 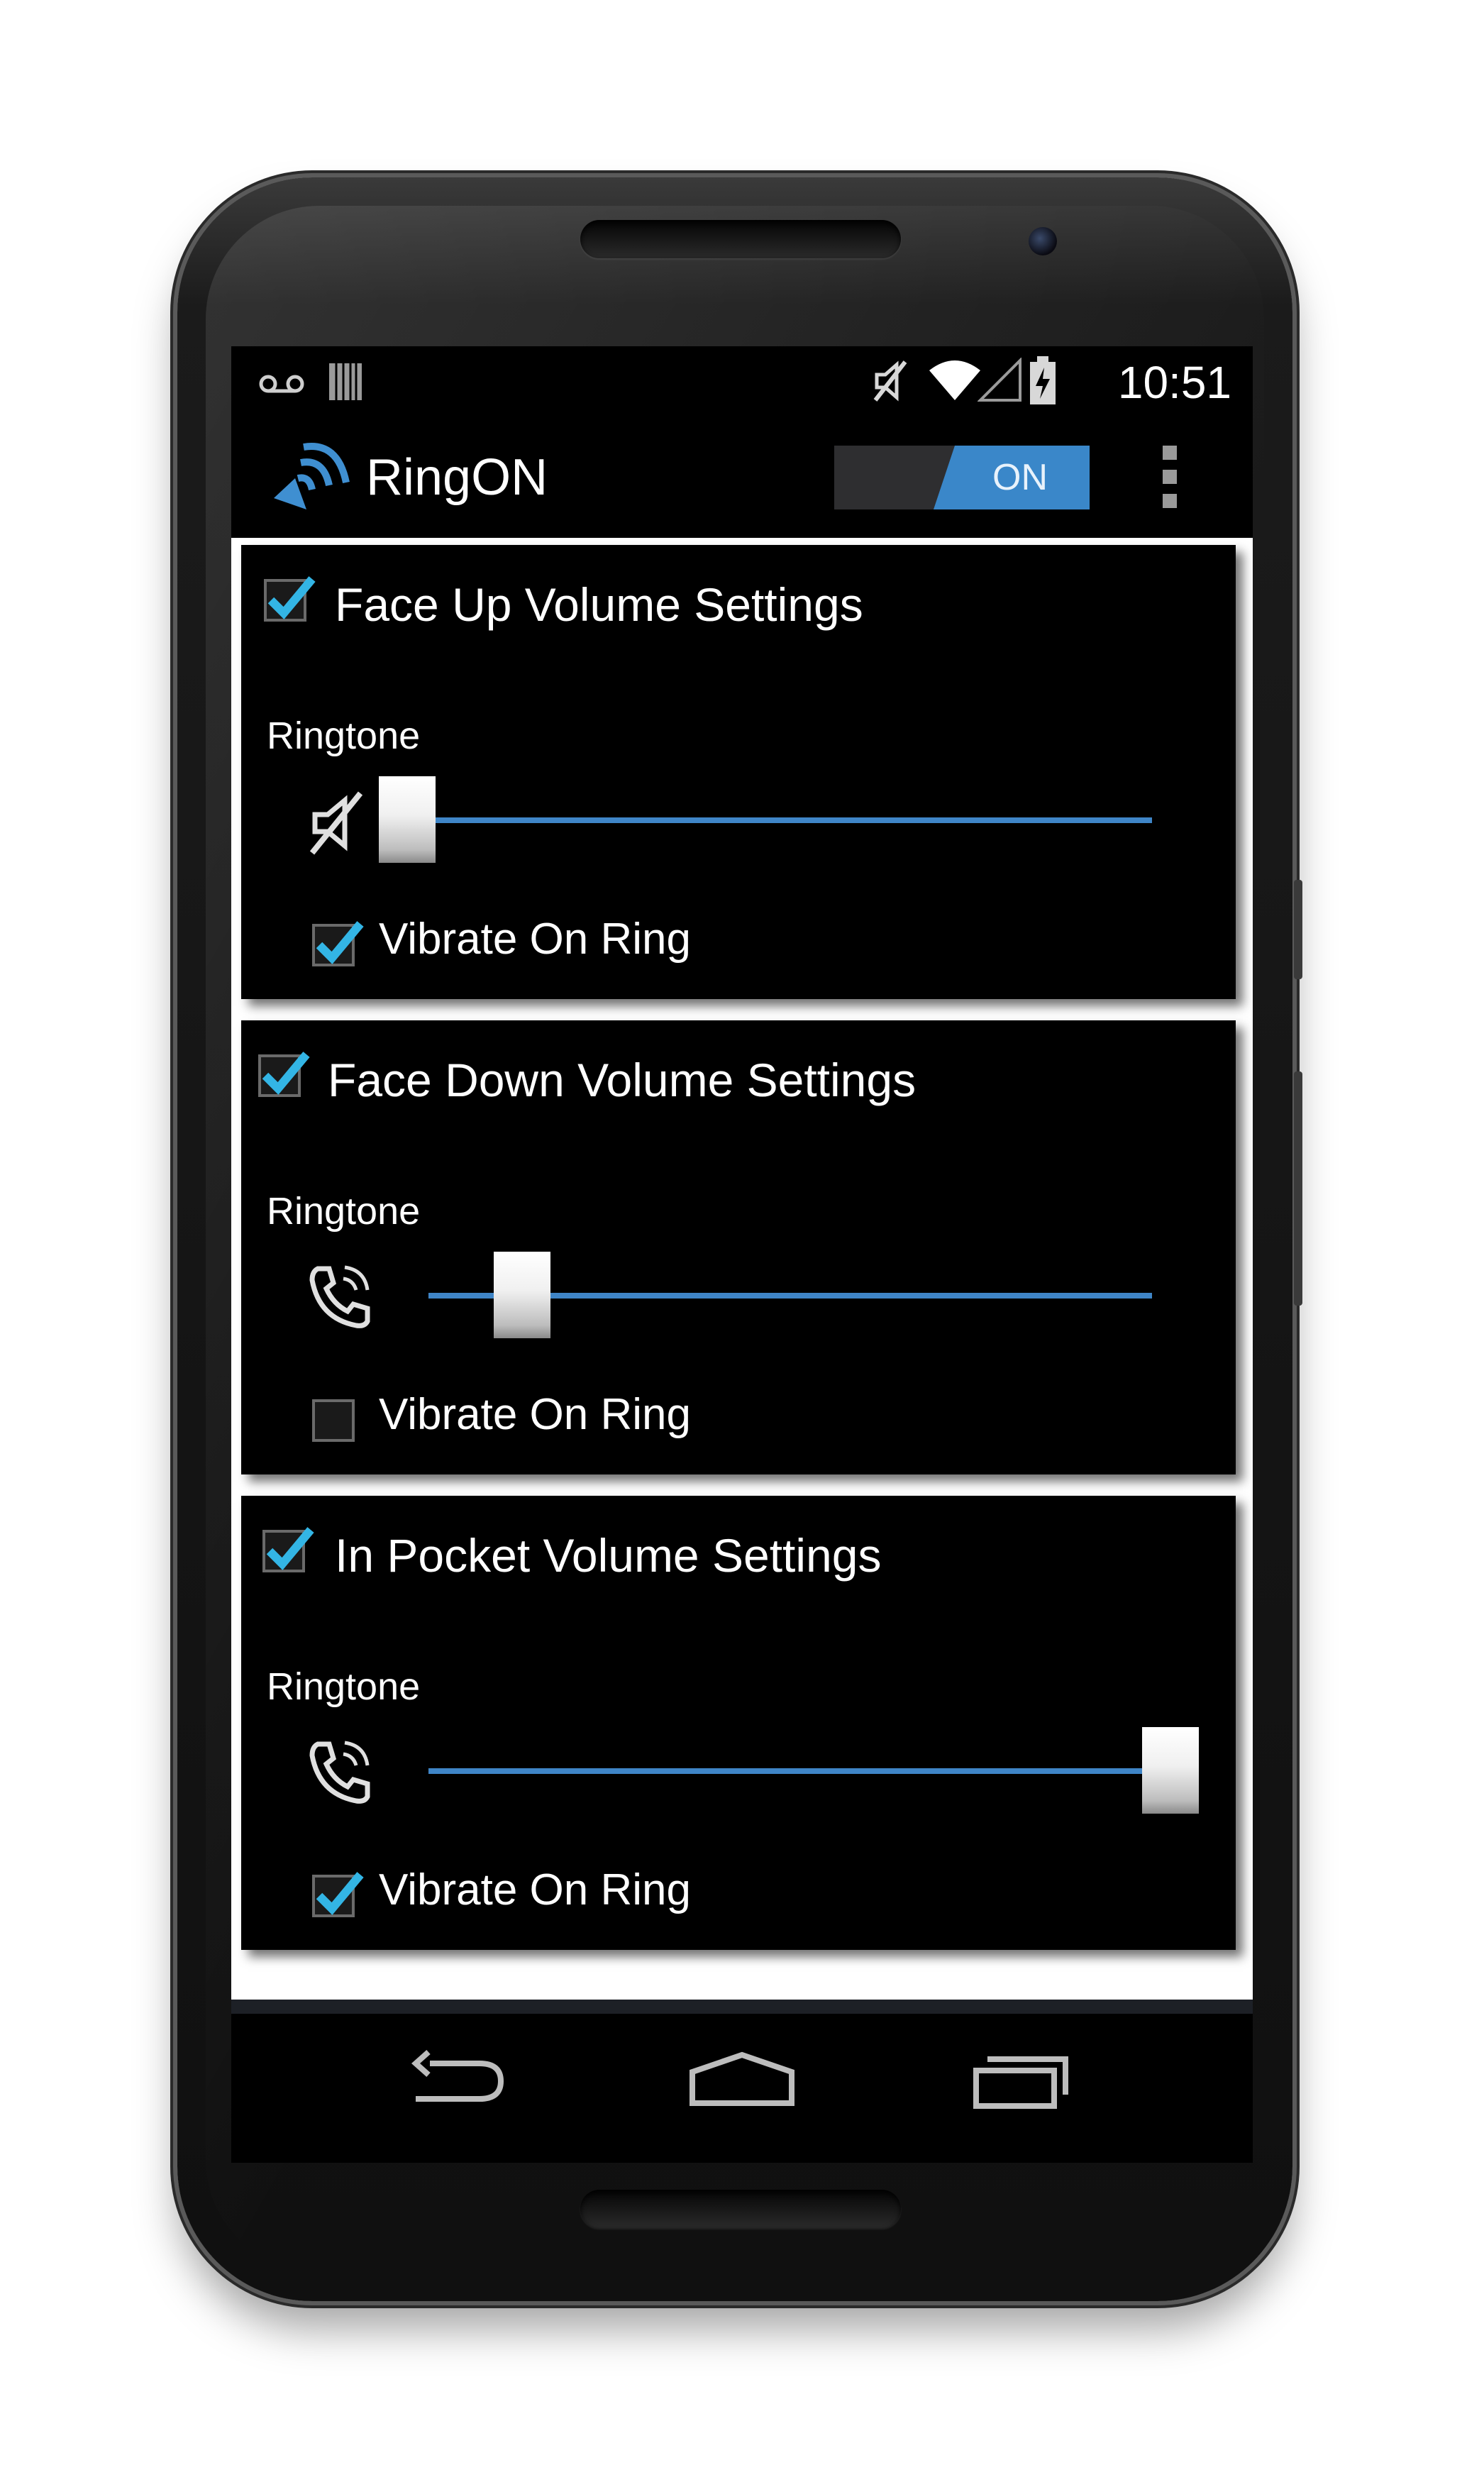 I want to click on toggle-on-label: ON, so click(x=1012, y=477).